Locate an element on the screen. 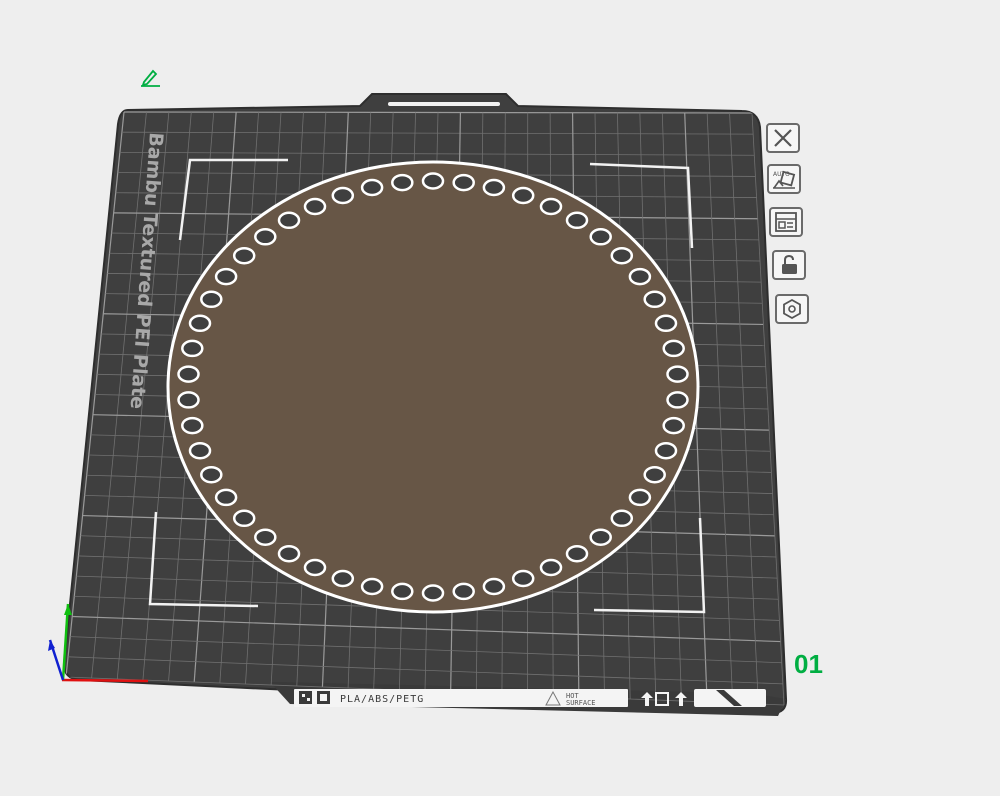 This screenshot has width=1000, height=796. hot-label-line2: SURFACE is located at coordinates (581, 703).